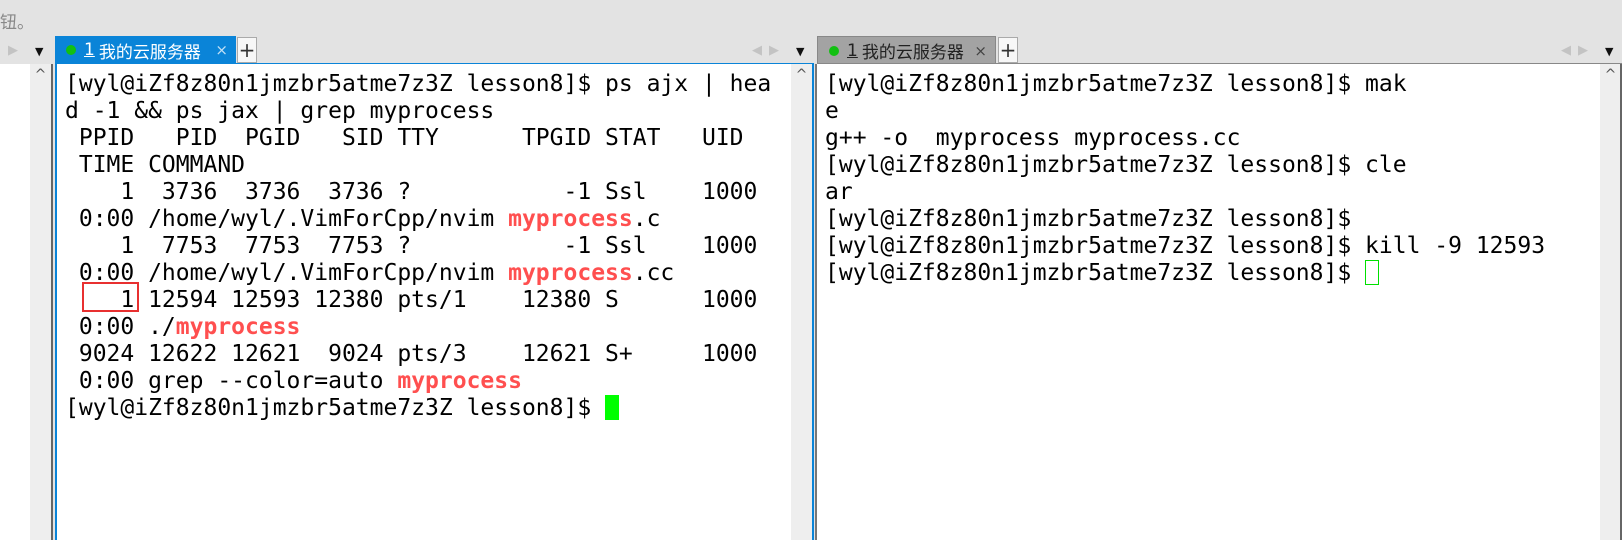  Describe the element at coordinates (813, 301) in the screenshot. I see `active-border-right` at that location.